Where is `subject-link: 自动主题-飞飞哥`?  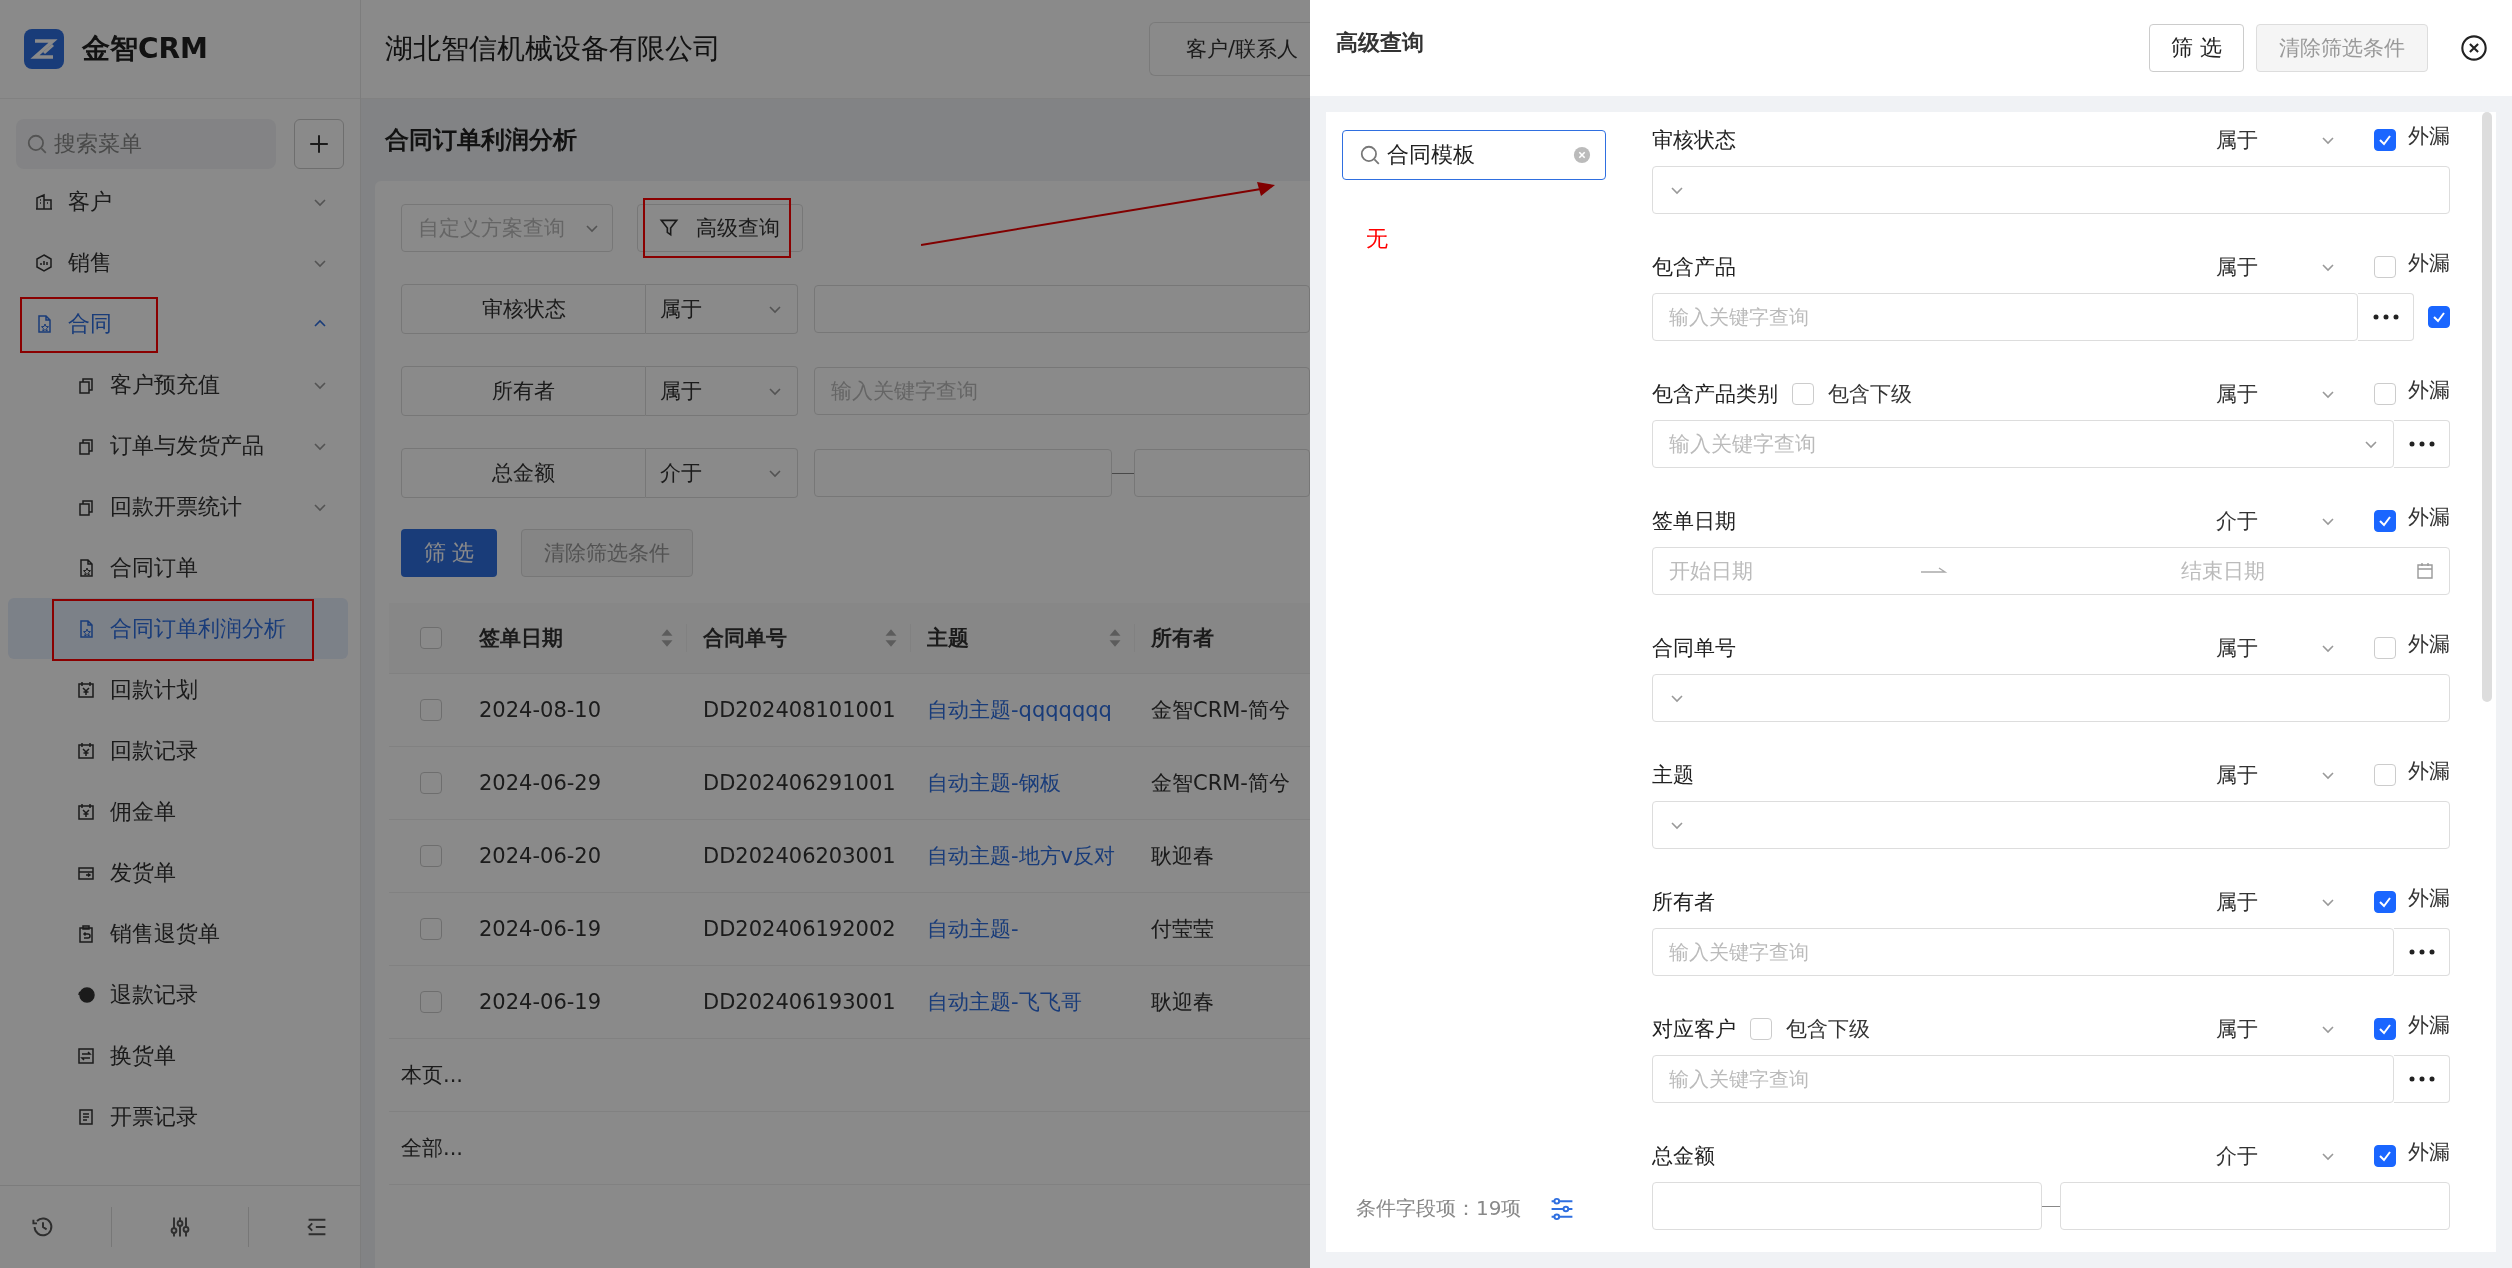
subject-link: 自动主题-飞飞哥 is located at coordinates (1004, 1002).